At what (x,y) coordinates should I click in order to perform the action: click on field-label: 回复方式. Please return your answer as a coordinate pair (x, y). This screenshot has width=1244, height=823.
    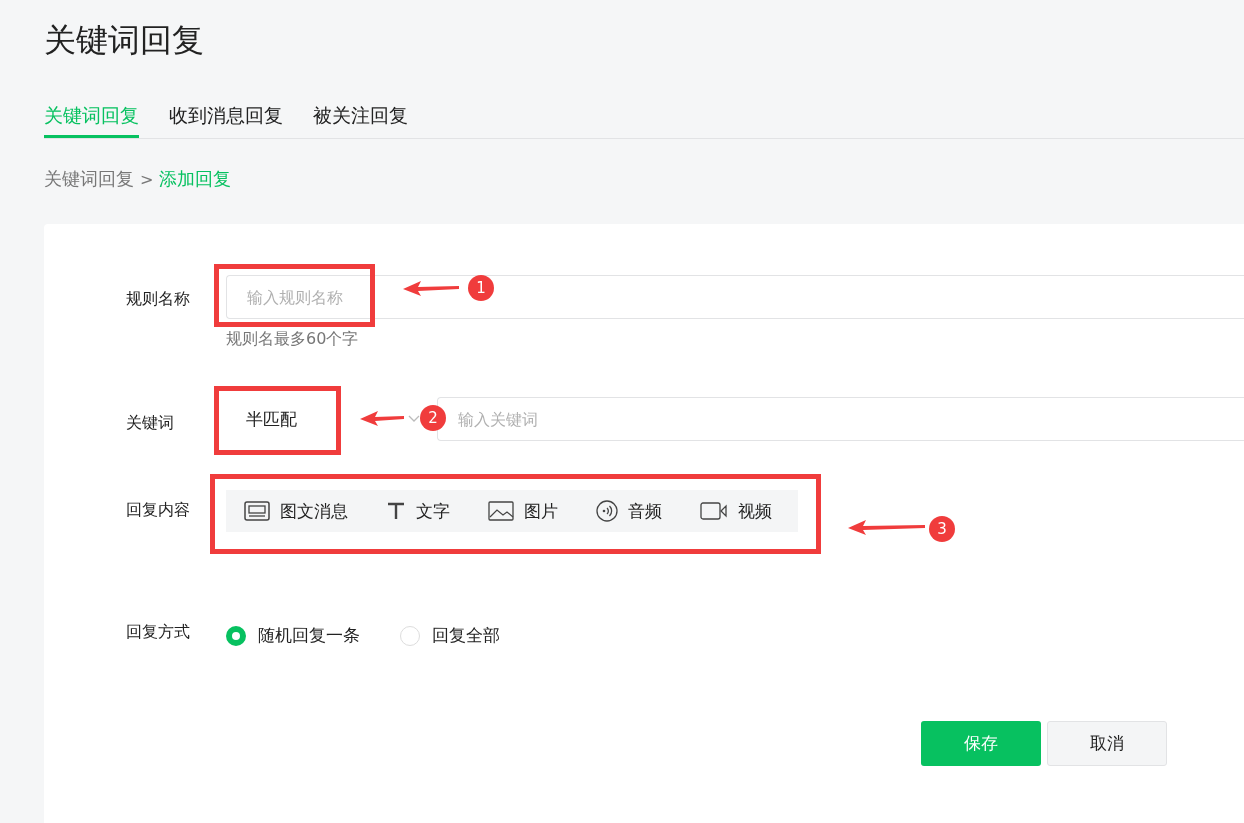
    Looking at the image, I should click on (158, 632).